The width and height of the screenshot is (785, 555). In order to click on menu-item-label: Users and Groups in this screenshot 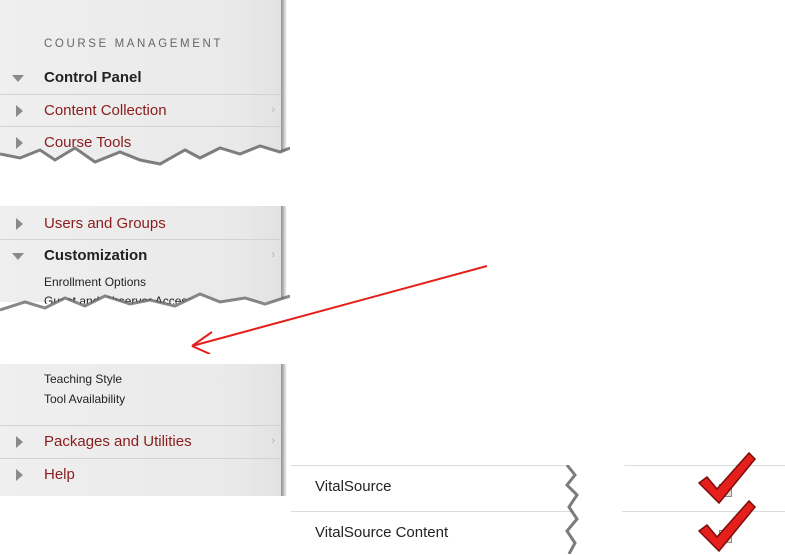, I will do `click(105, 223)`.